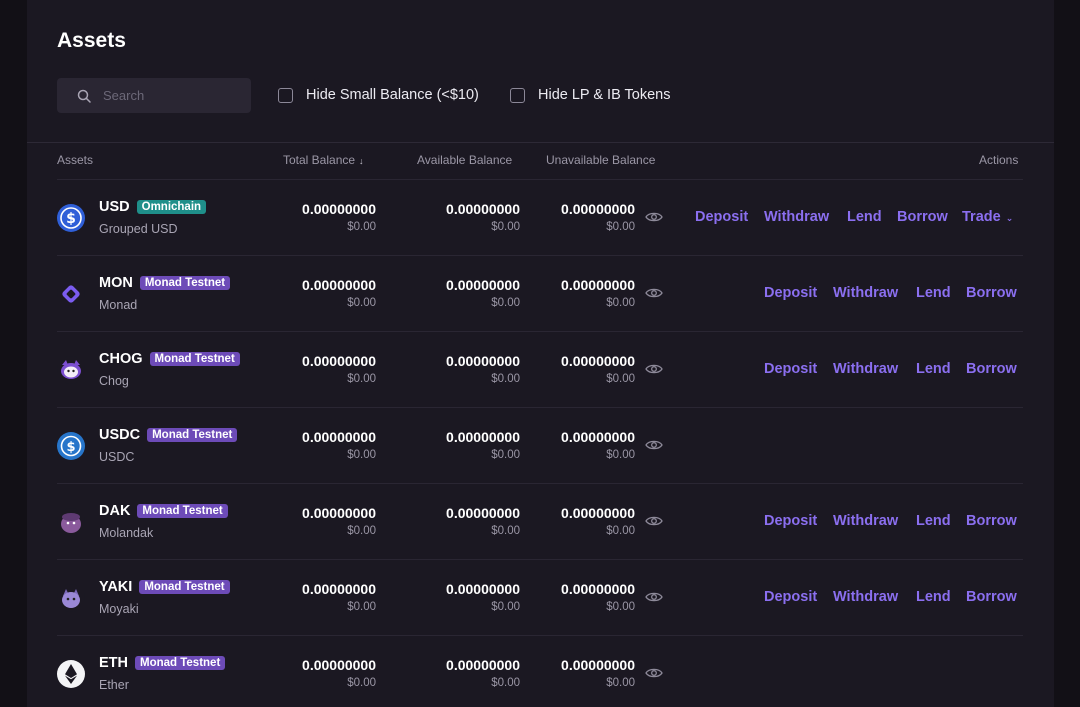 The image size is (1080, 707). Describe the element at coordinates (91, 40) in the screenshot. I see `page-title: Assets` at that location.